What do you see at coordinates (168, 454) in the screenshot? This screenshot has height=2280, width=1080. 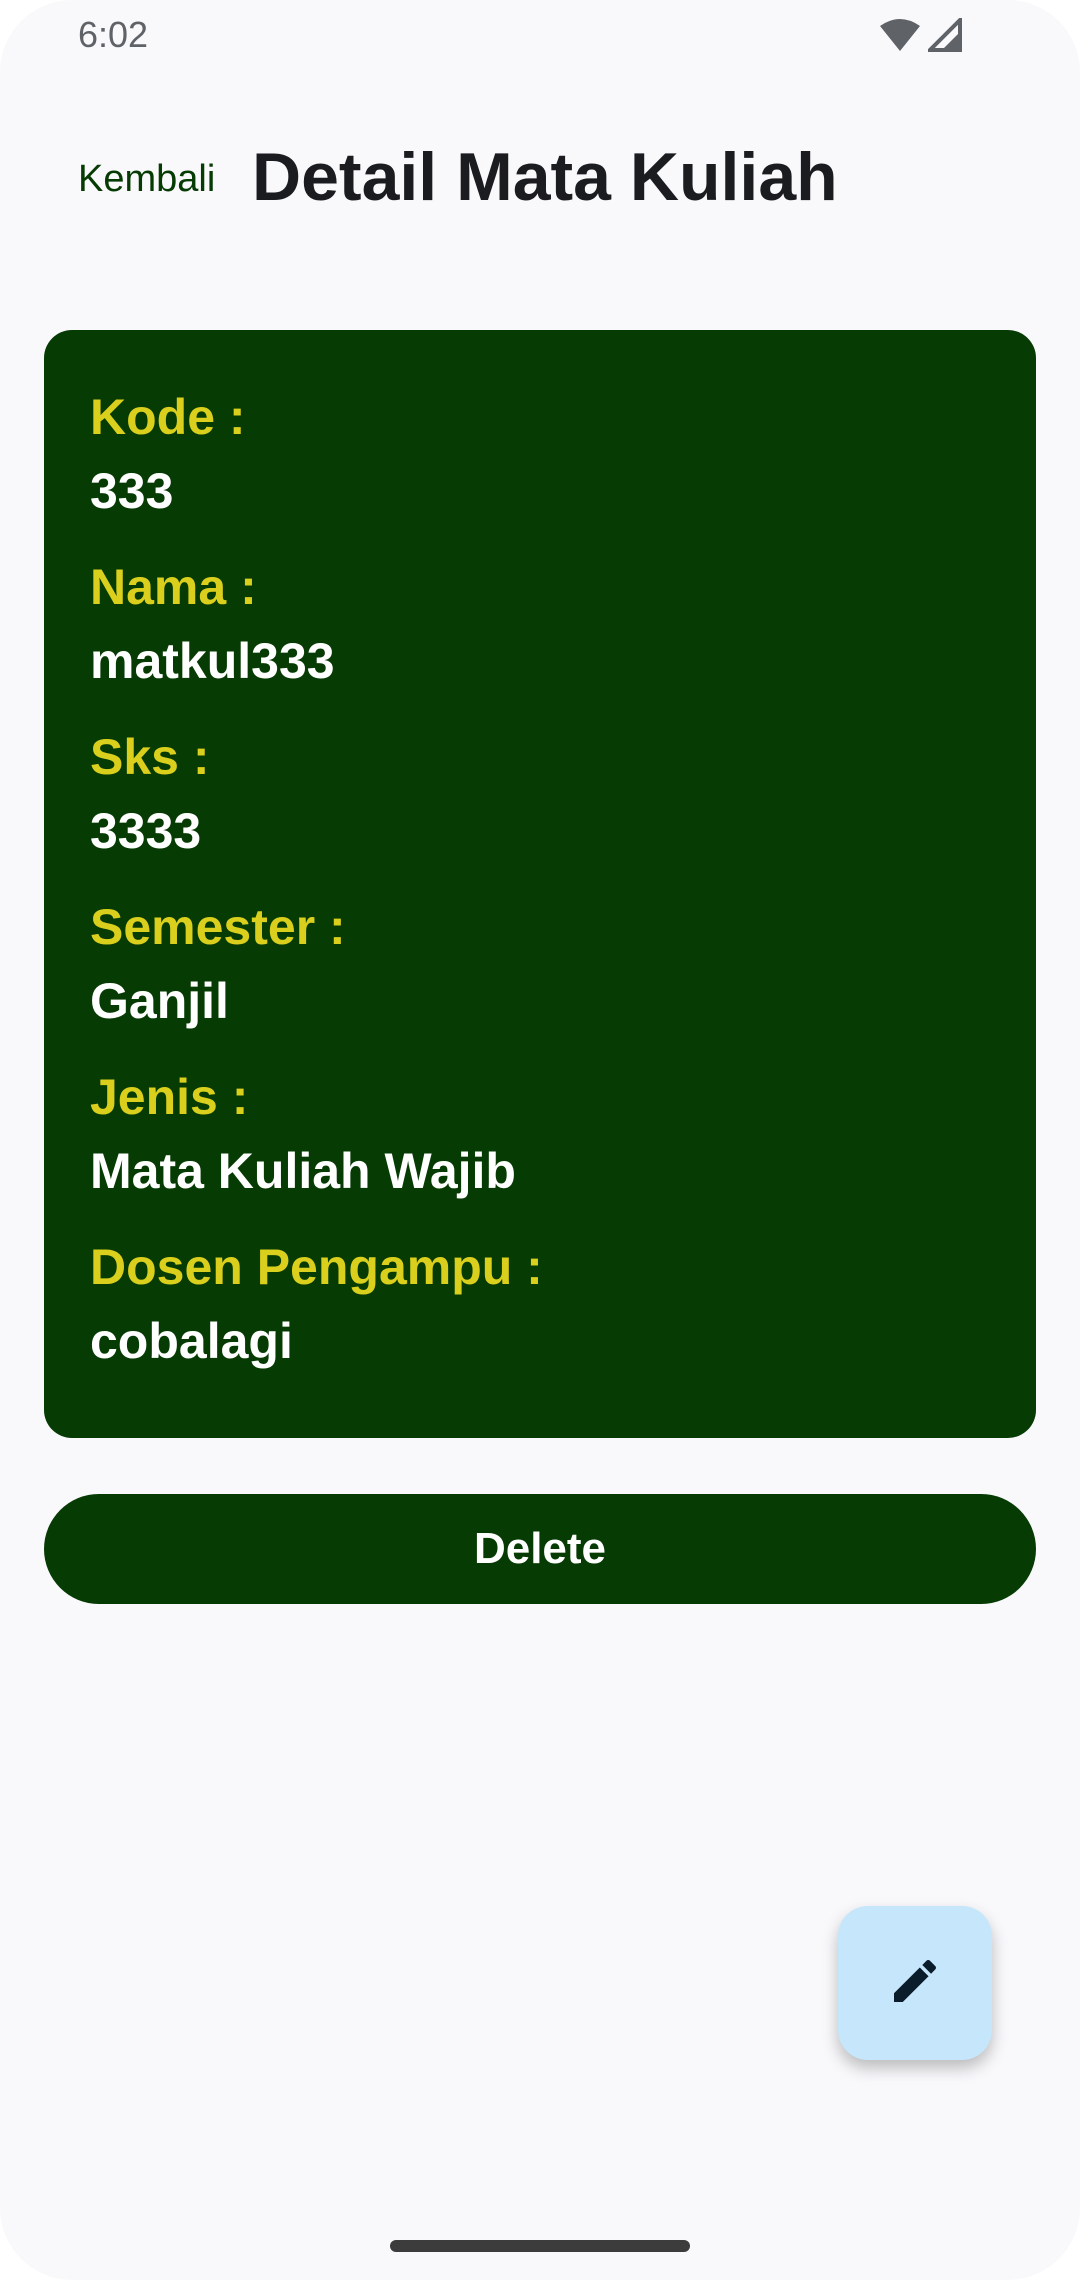 I see `field-kode: Kode : 333` at bounding box center [168, 454].